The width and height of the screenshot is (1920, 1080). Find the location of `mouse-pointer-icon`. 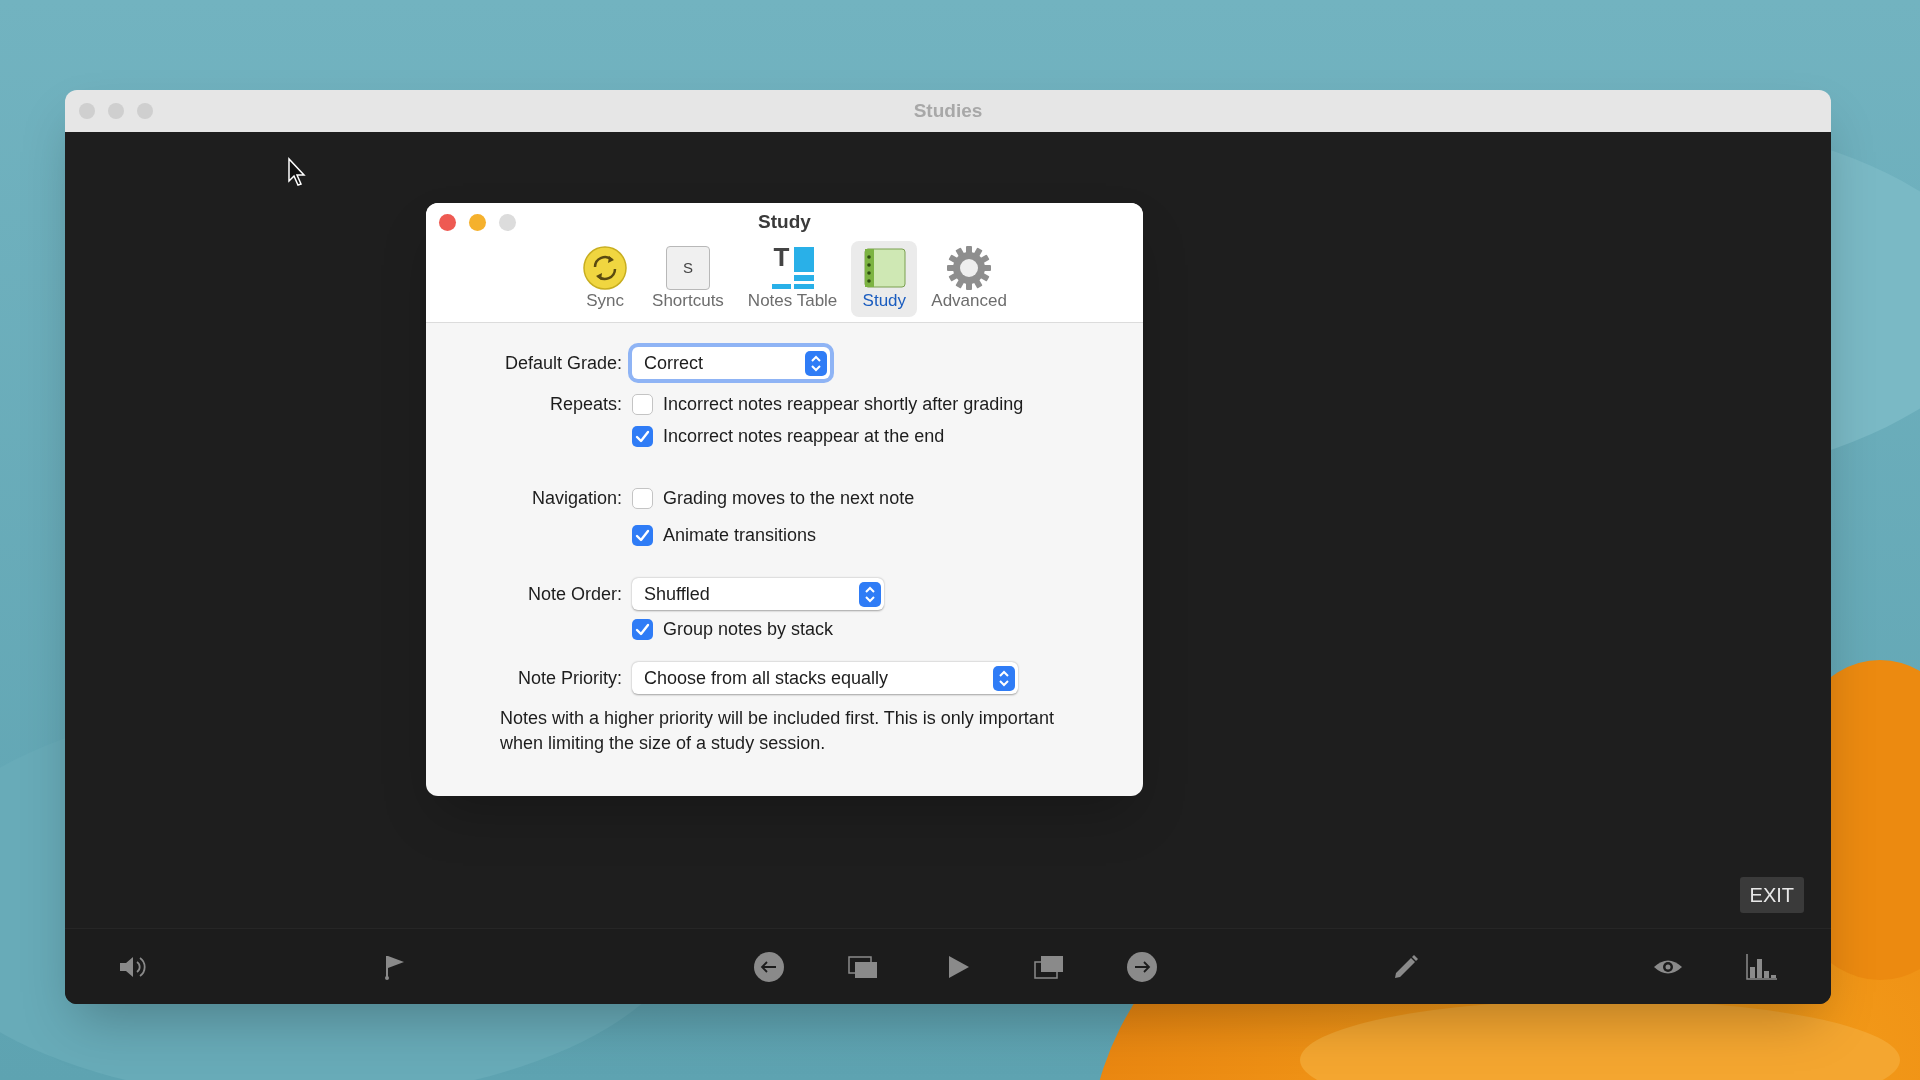

mouse-pointer-icon is located at coordinates (297, 172).